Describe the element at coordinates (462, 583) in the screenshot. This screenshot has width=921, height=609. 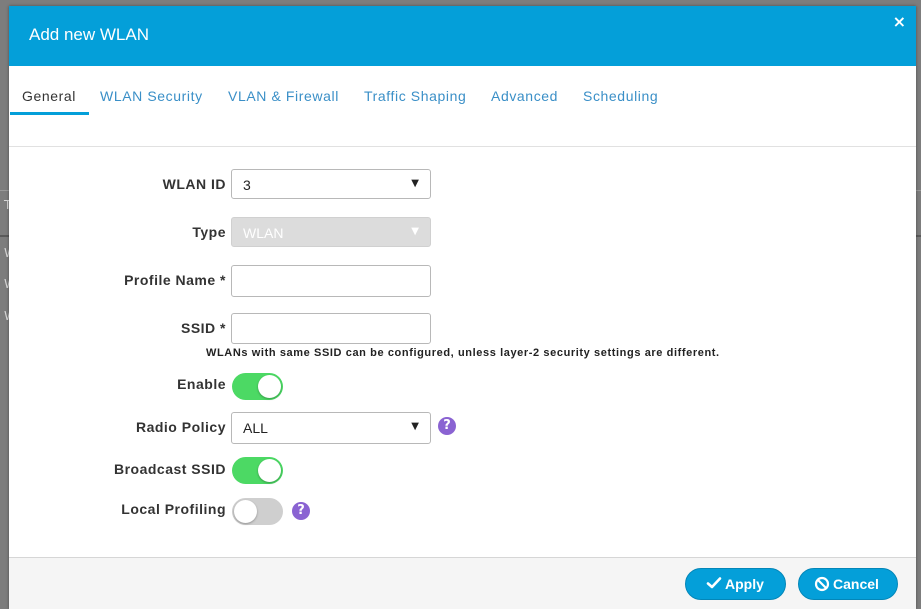
I see `dialog-footer: Apply Cancel` at that location.